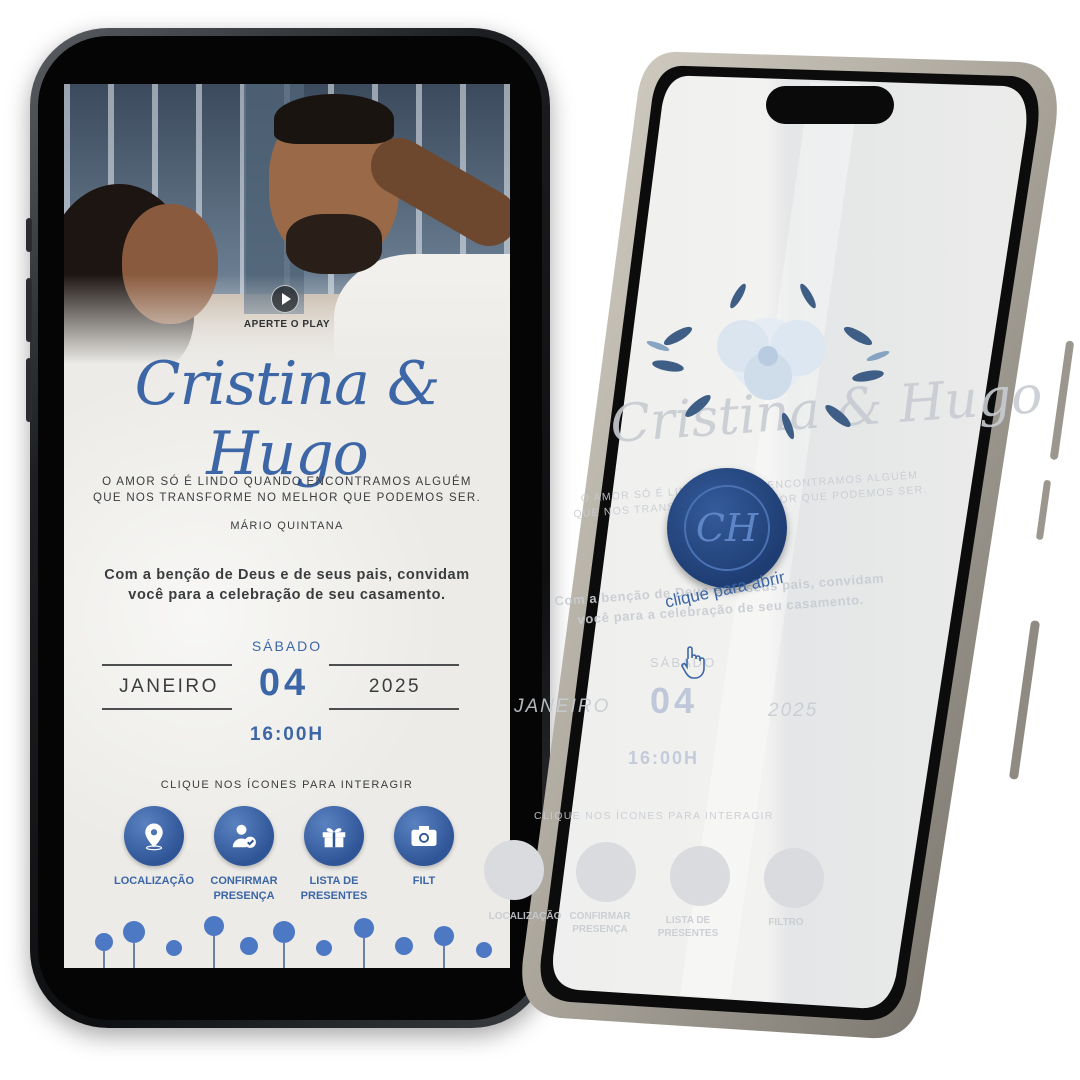 This screenshot has width=1080, height=1080. Describe the element at coordinates (700, 876) in the screenshot. I see `faded-gift-icon` at that location.